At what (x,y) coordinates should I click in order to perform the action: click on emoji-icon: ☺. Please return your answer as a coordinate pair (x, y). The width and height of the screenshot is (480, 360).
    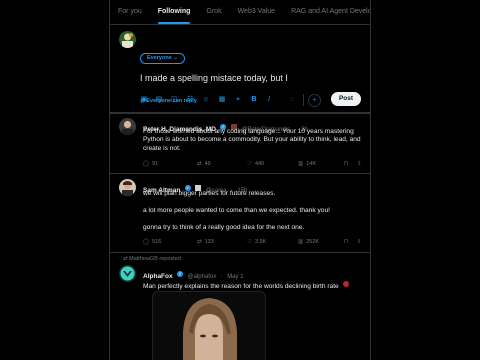
    Looking at the image, I should click on (206, 100).